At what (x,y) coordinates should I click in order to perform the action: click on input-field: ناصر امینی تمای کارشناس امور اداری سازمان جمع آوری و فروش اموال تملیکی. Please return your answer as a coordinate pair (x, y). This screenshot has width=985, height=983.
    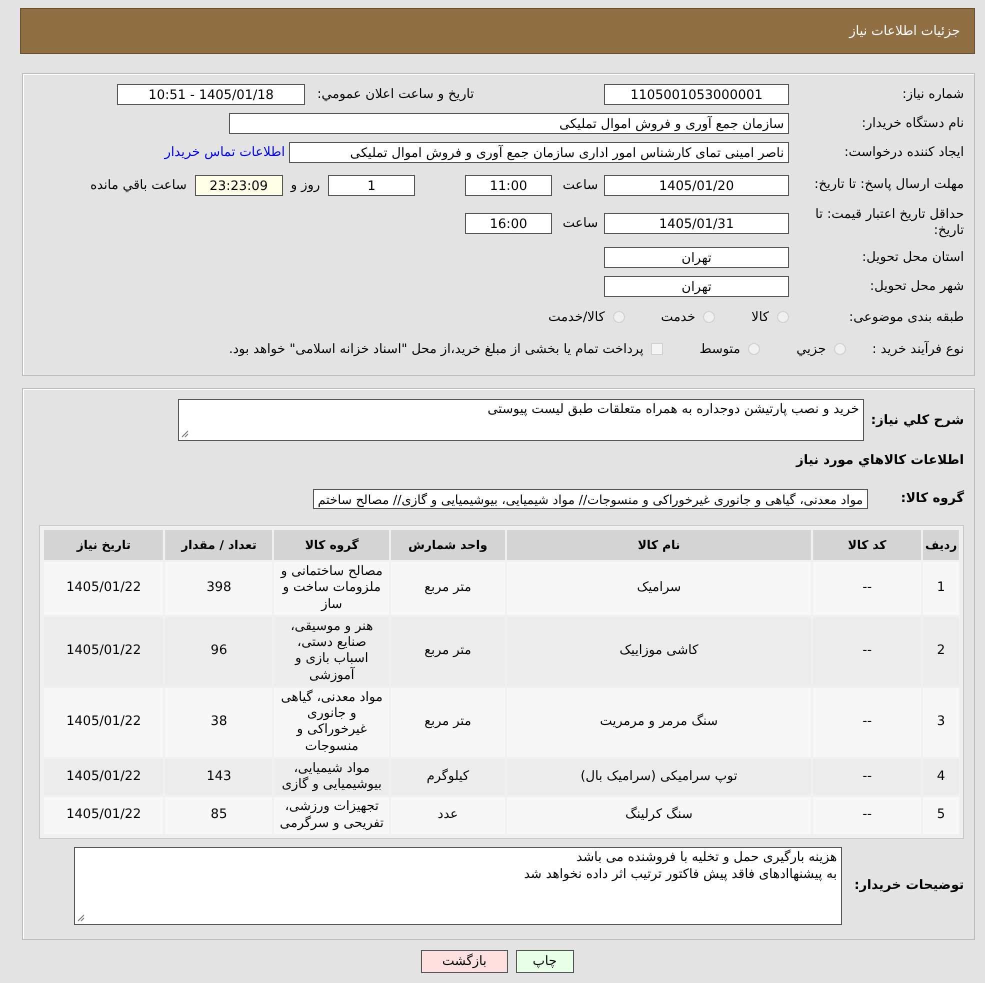
    Looking at the image, I should click on (539, 152).